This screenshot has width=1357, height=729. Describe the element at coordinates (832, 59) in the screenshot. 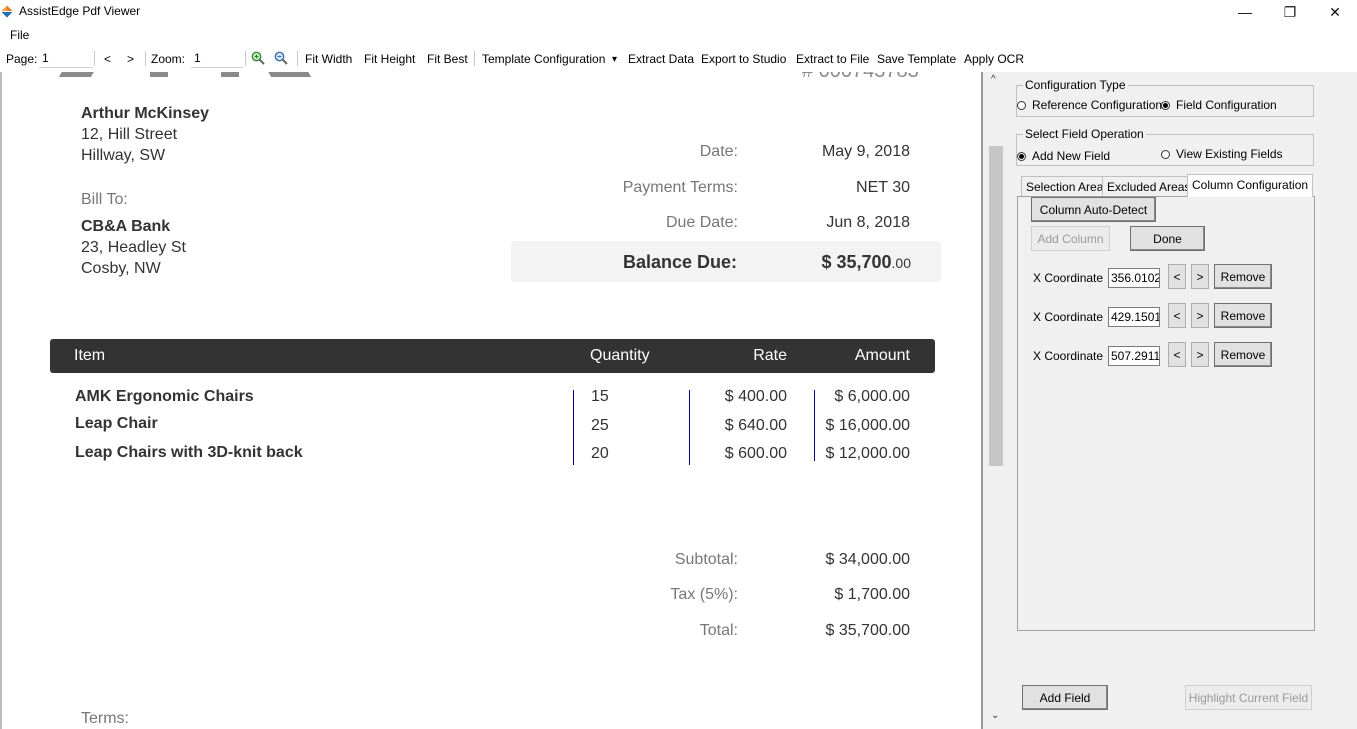

I see `extract-to-file-button: Extract to File` at that location.